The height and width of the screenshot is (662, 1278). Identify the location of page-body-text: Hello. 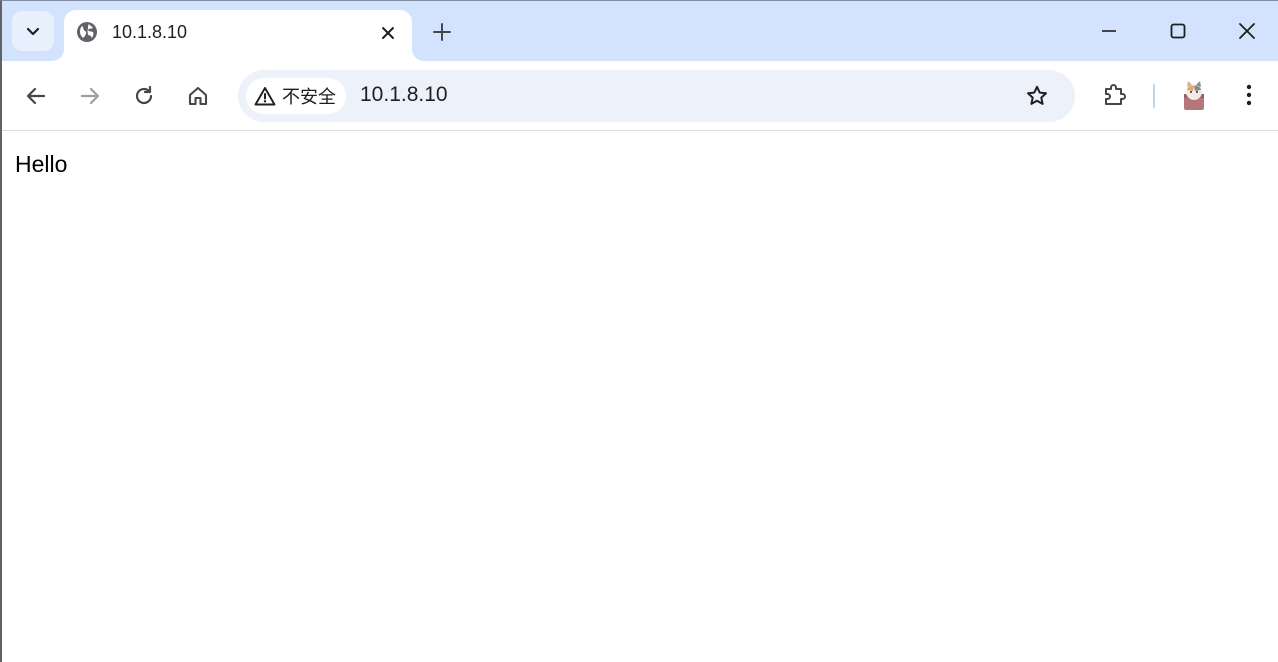
(41, 164).